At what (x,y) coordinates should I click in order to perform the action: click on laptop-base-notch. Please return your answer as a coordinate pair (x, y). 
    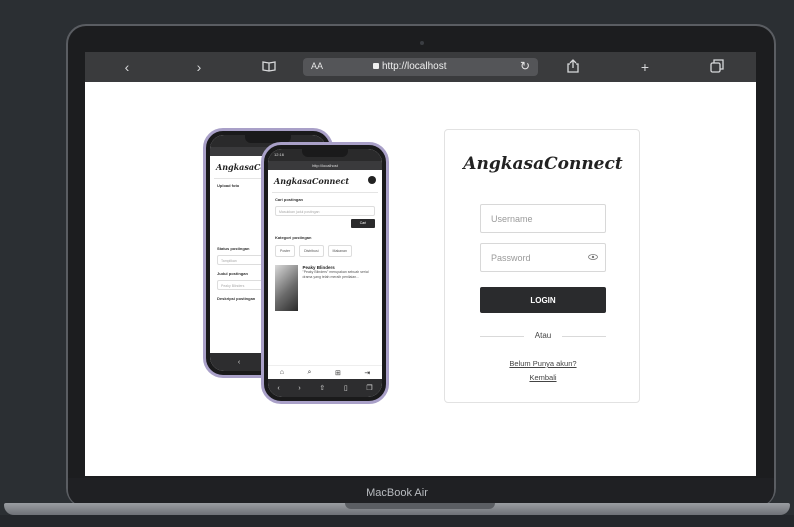
    Looking at the image, I should click on (420, 506).